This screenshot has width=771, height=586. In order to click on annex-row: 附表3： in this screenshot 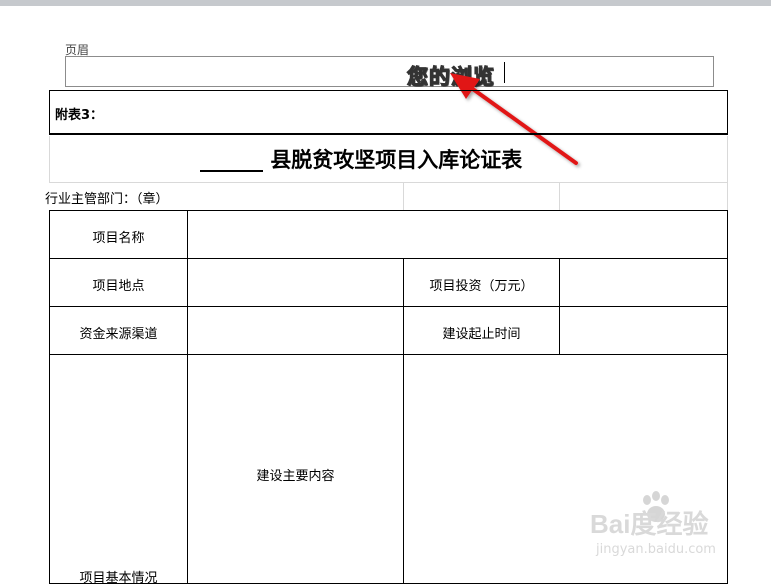, I will do `click(388, 112)`.